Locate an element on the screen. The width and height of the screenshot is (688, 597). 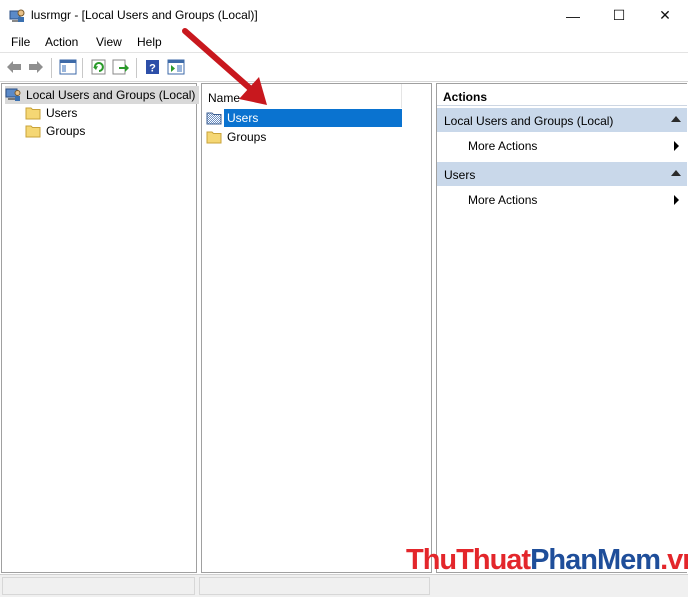
tree-item-root: Local Users and Groups (Local) is located at coordinates (102, 95).